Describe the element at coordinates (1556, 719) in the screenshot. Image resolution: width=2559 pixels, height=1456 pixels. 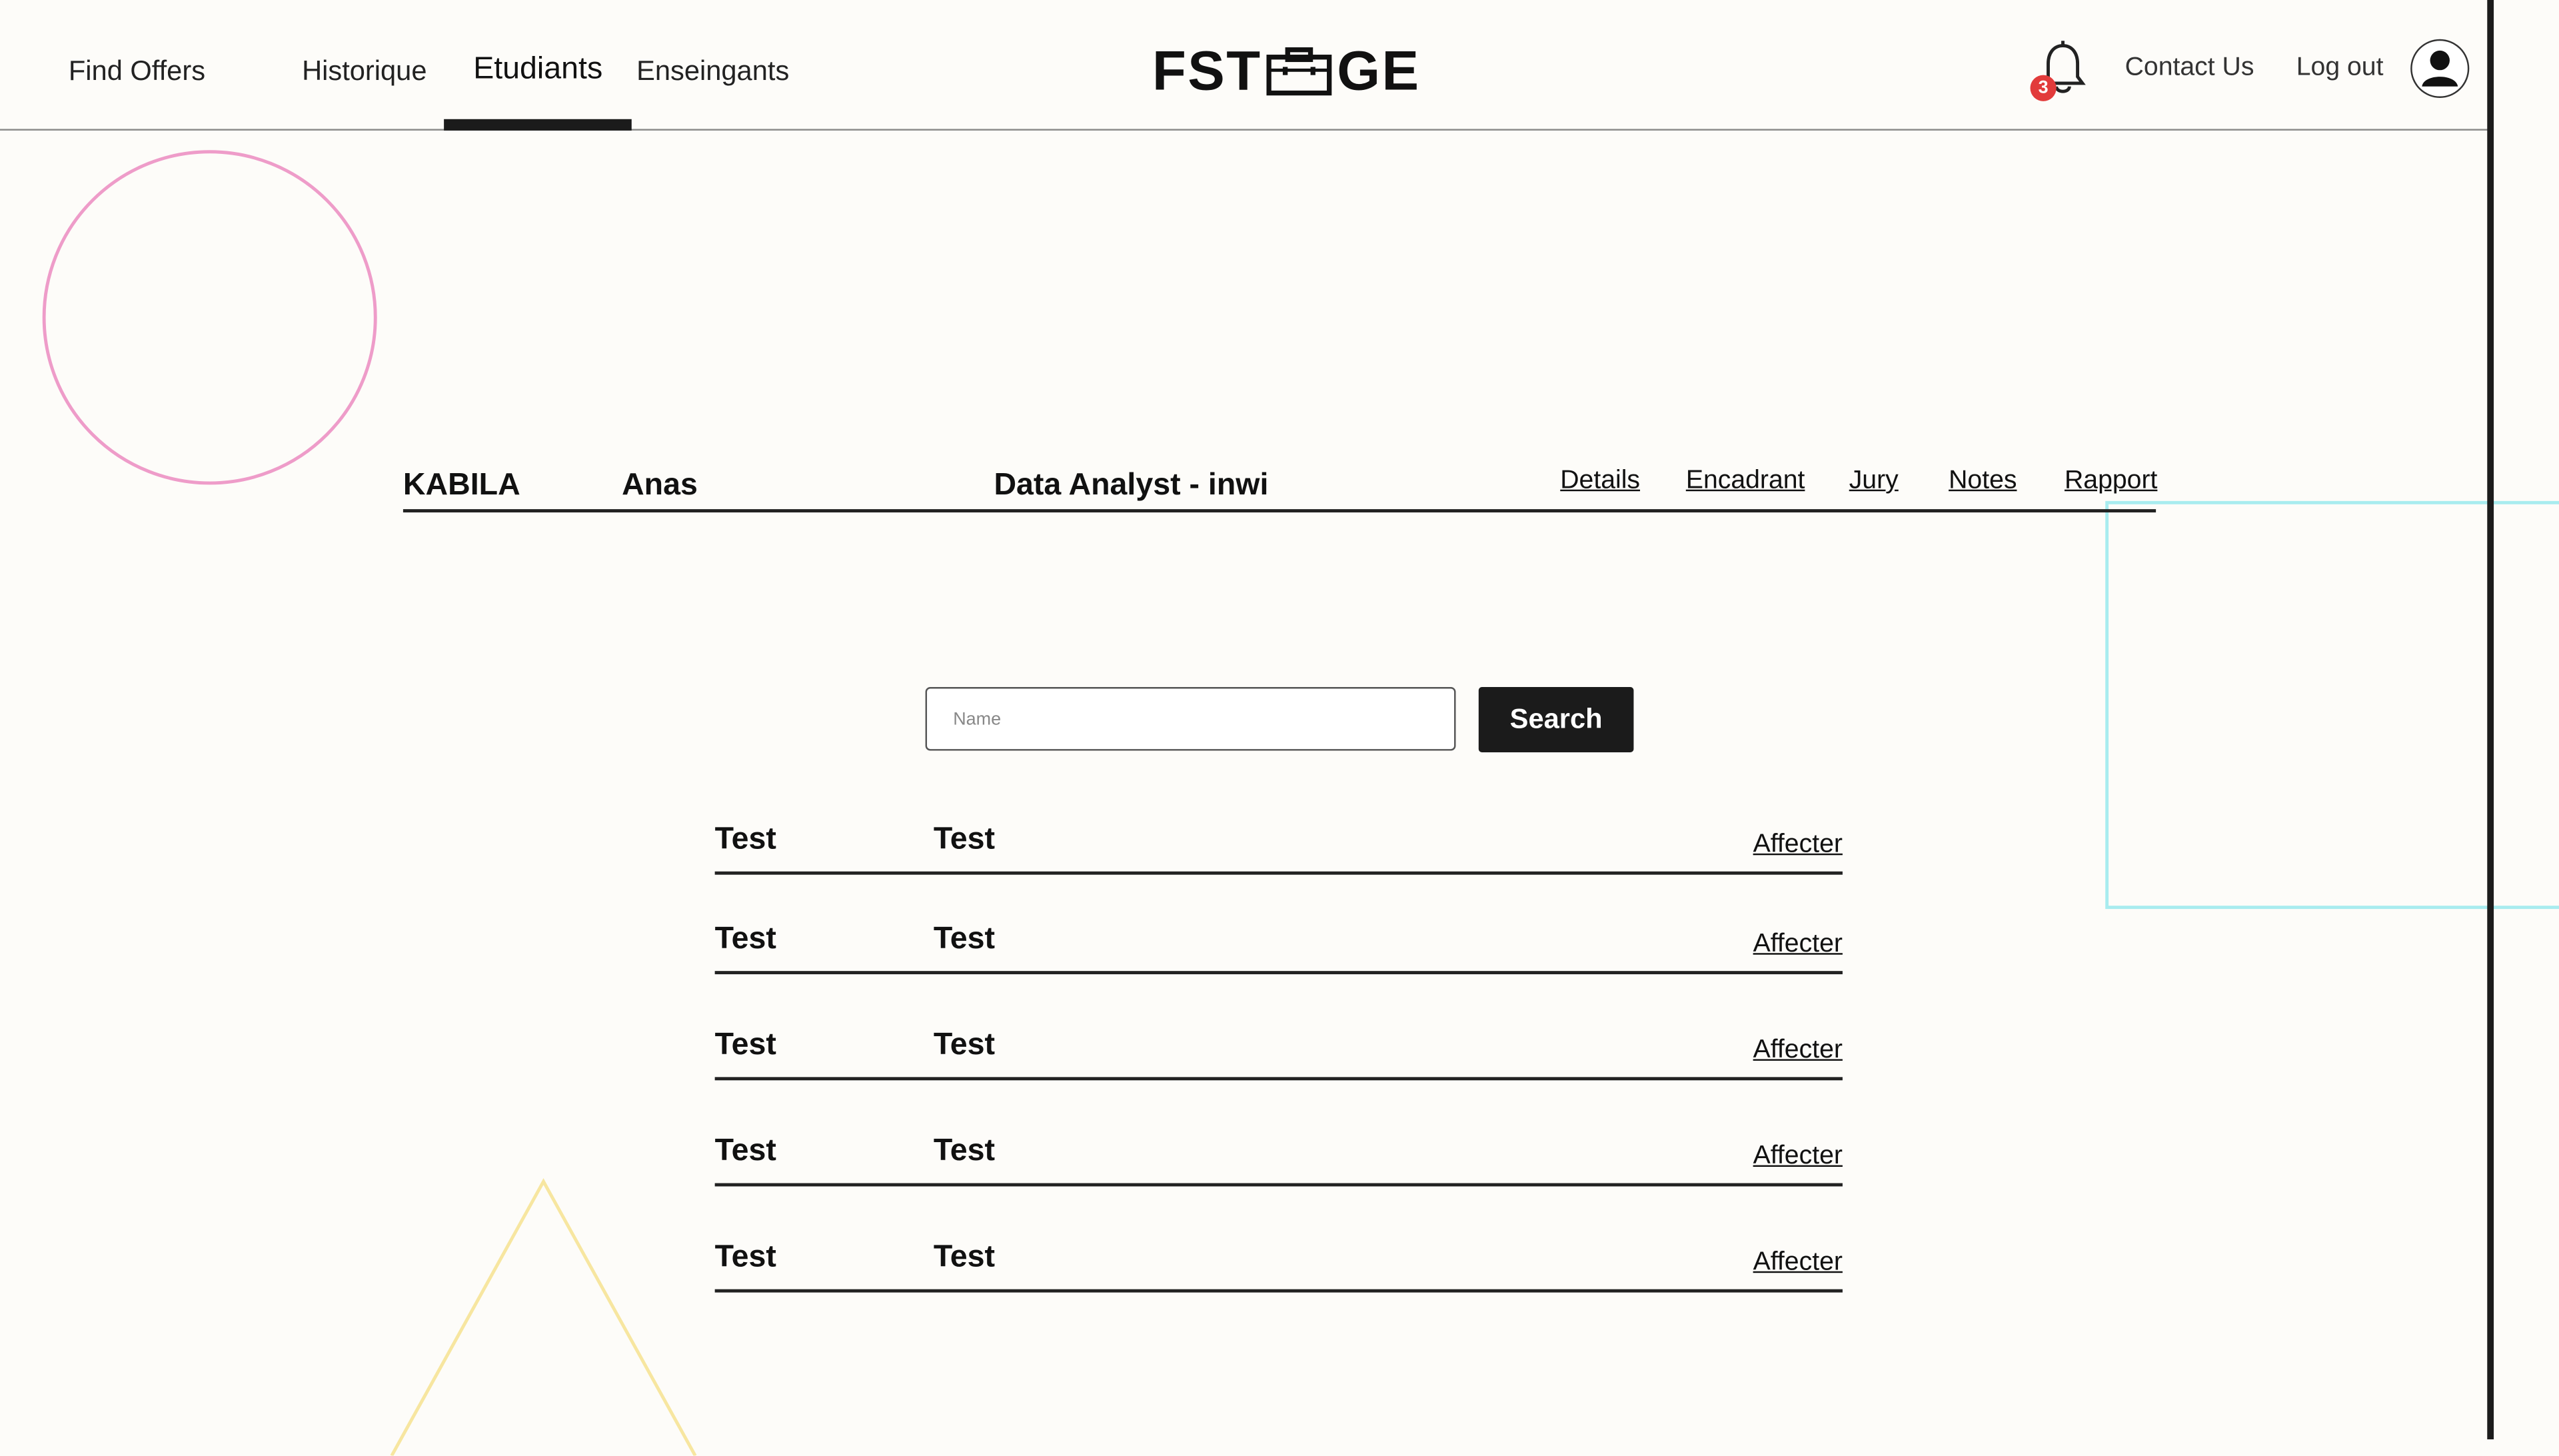
I see `search-button: Search` at that location.